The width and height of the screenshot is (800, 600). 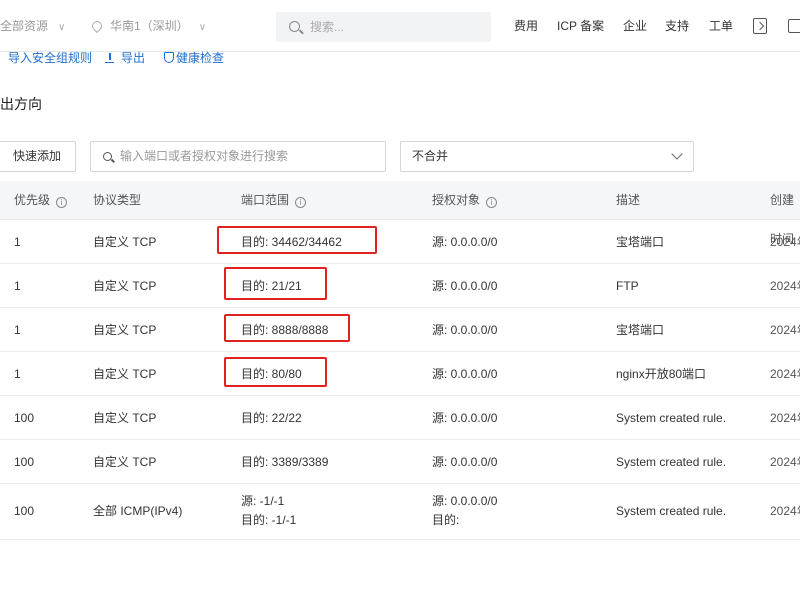 I want to click on cell-authorization-destination: 目的:, so click(x=446, y=520).